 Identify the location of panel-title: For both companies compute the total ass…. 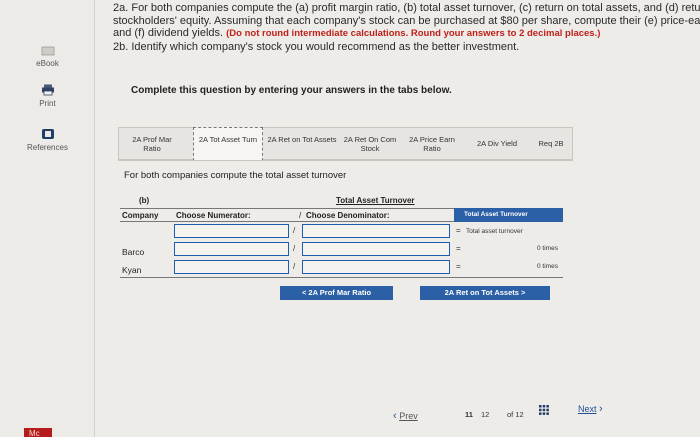
(235, 175).